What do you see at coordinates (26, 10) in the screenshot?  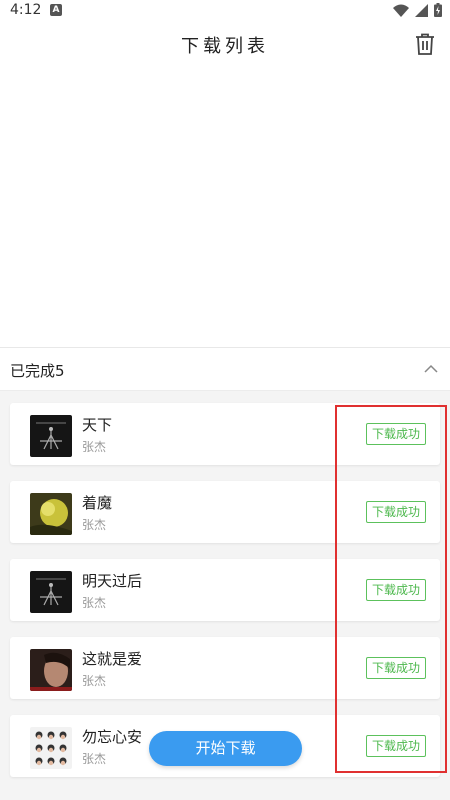 I see `status-time: 4:12` at bounding box center [26, 10].